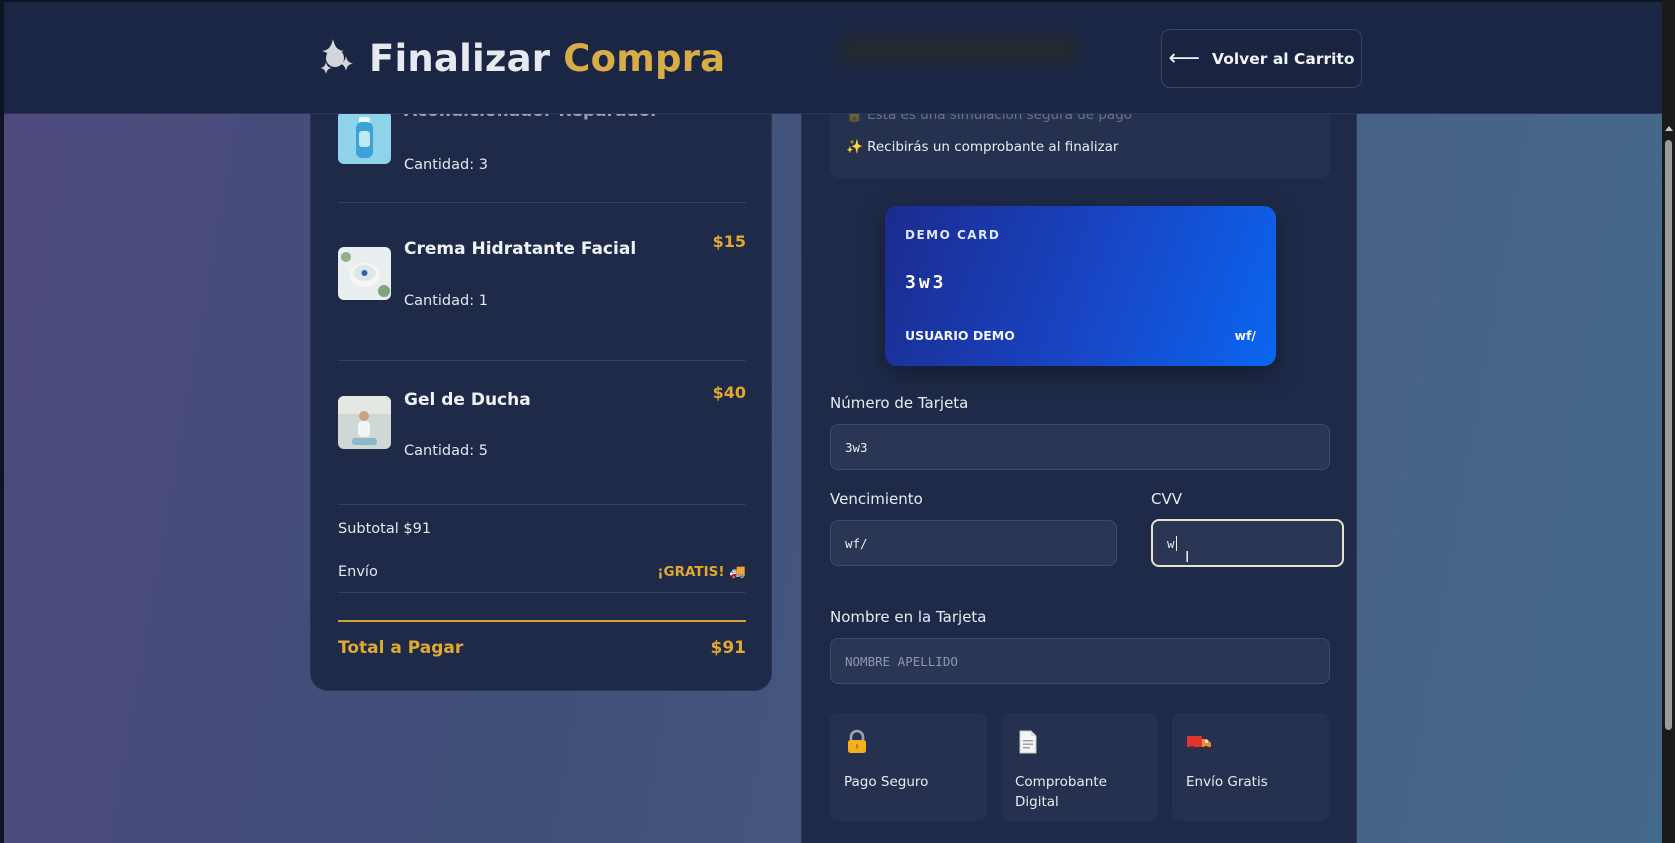  What do you see at coordinates (1283, 58) in the screenshot?
I see `back-to-cart-label: Volver al Carrito` at bounding box center [1283, 58].